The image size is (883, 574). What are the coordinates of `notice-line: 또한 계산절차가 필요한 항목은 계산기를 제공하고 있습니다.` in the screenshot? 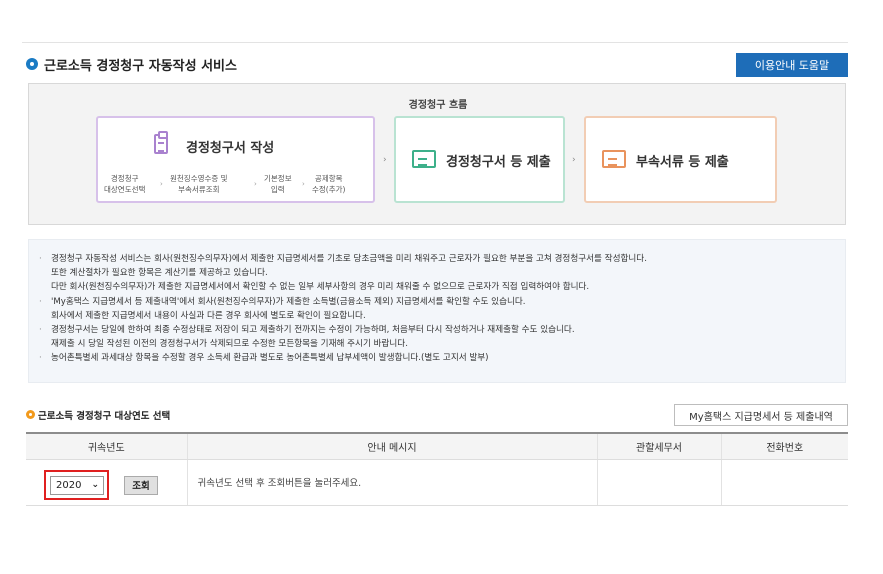 It's located at (159, 273).